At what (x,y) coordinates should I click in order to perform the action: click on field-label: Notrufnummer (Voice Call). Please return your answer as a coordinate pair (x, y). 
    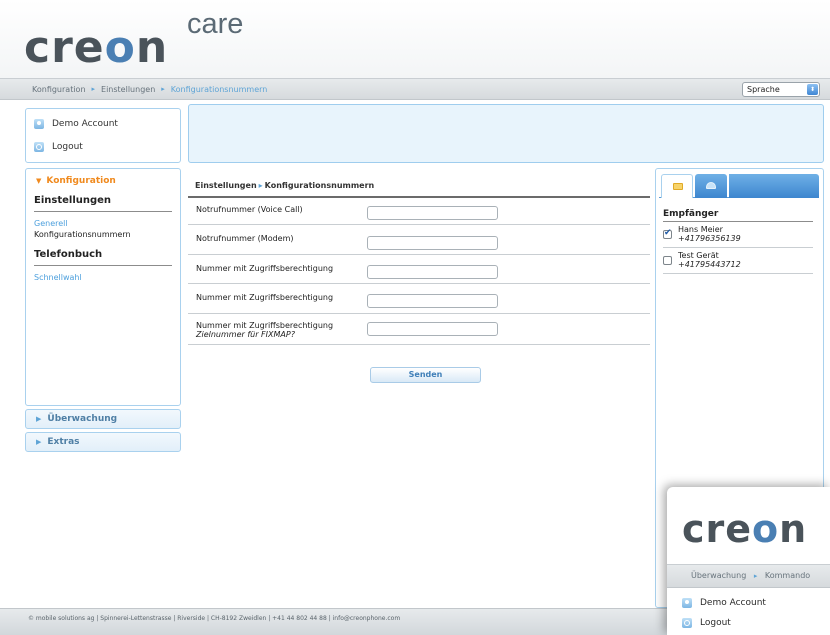
    Looking at the image, I should click on (249, 209).